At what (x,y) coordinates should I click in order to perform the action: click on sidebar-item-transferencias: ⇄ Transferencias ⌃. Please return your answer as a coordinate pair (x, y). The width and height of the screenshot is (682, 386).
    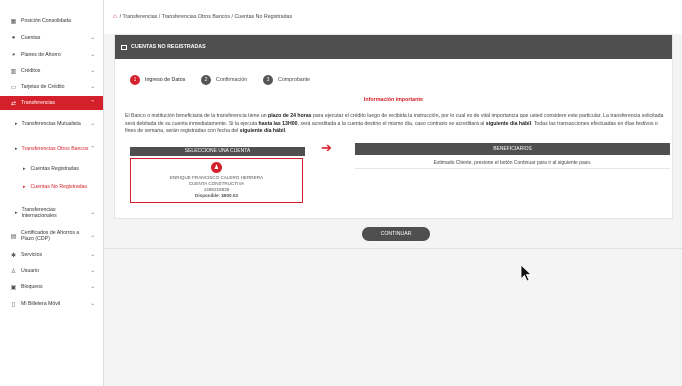
    Looking at the image, I should click on (51, 103).